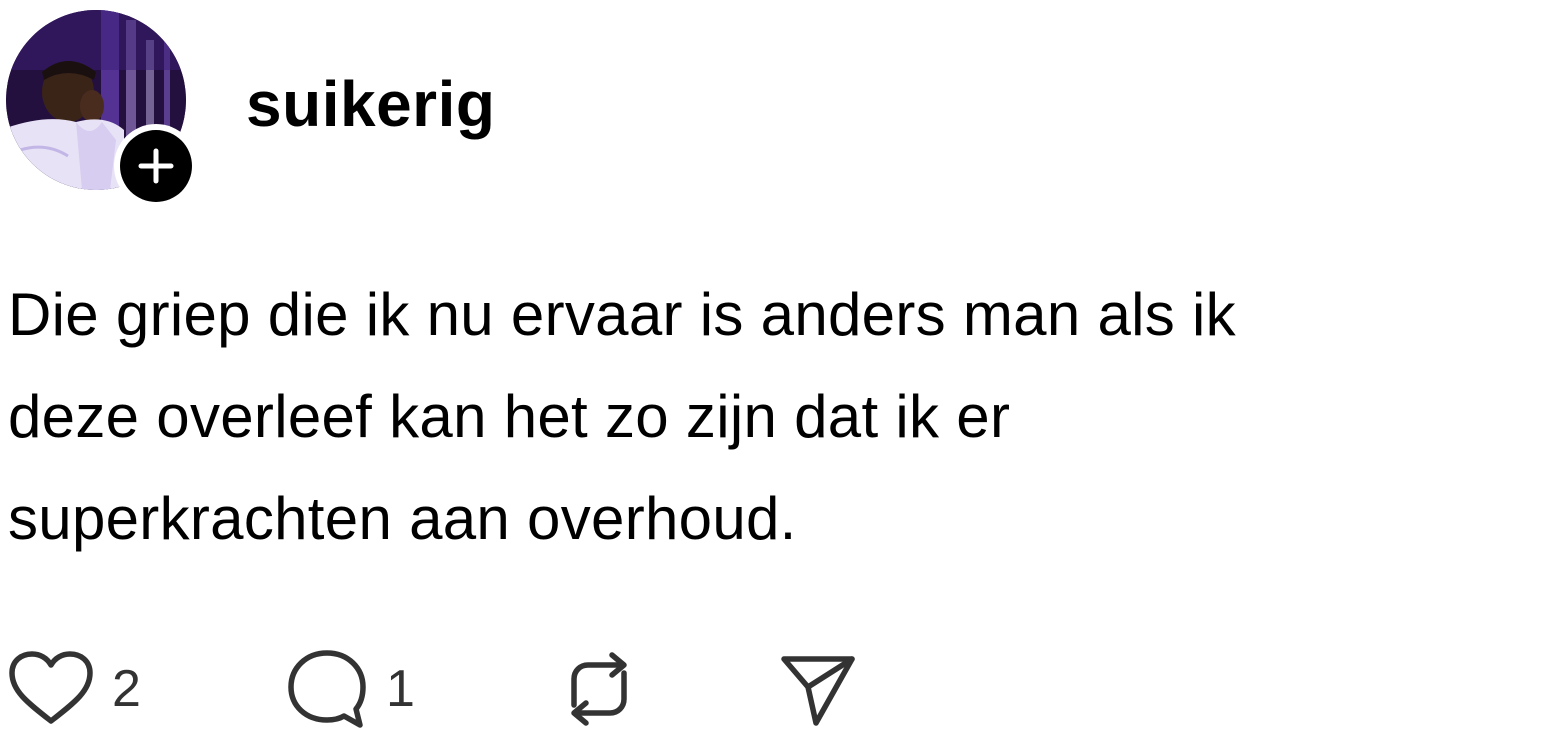  What do you see at coordinates (51, 687) in the screenshot?
I see `heart-icon` at bounding box center [51, 687].